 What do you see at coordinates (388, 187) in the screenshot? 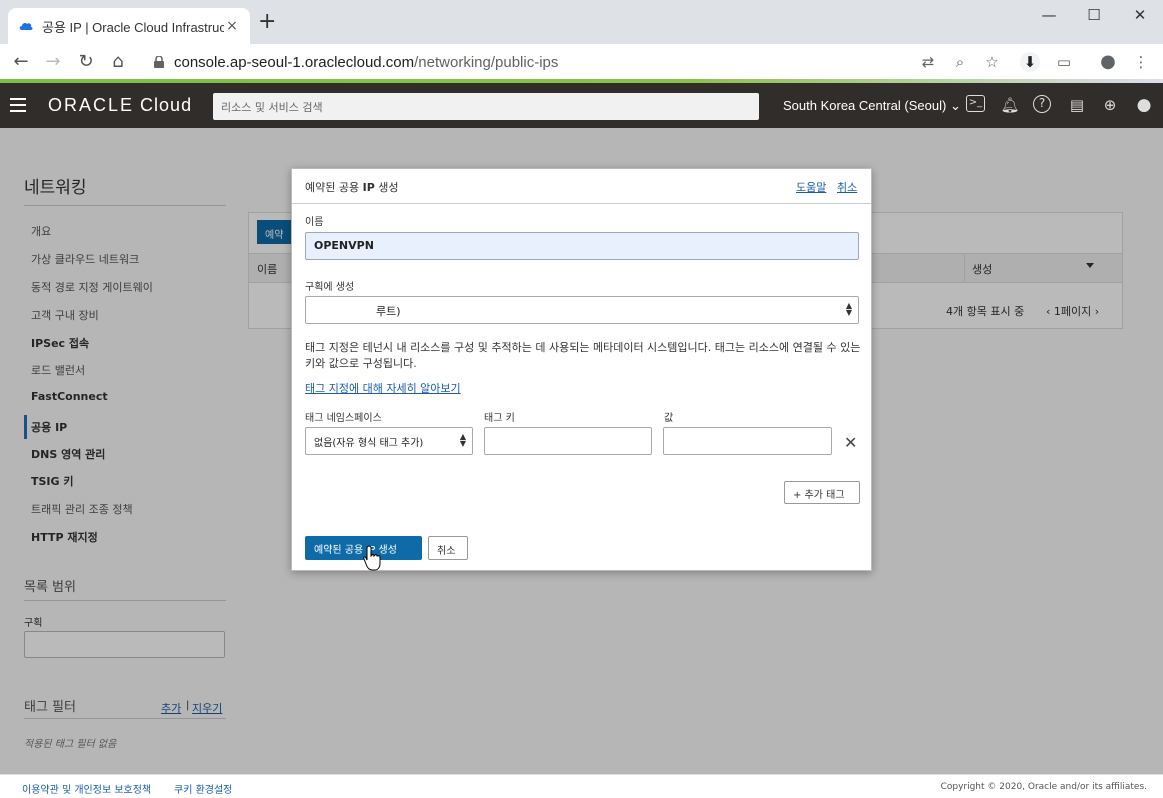
I see `dialog-title-suffix: 생성` at bounding box center [388, 187].